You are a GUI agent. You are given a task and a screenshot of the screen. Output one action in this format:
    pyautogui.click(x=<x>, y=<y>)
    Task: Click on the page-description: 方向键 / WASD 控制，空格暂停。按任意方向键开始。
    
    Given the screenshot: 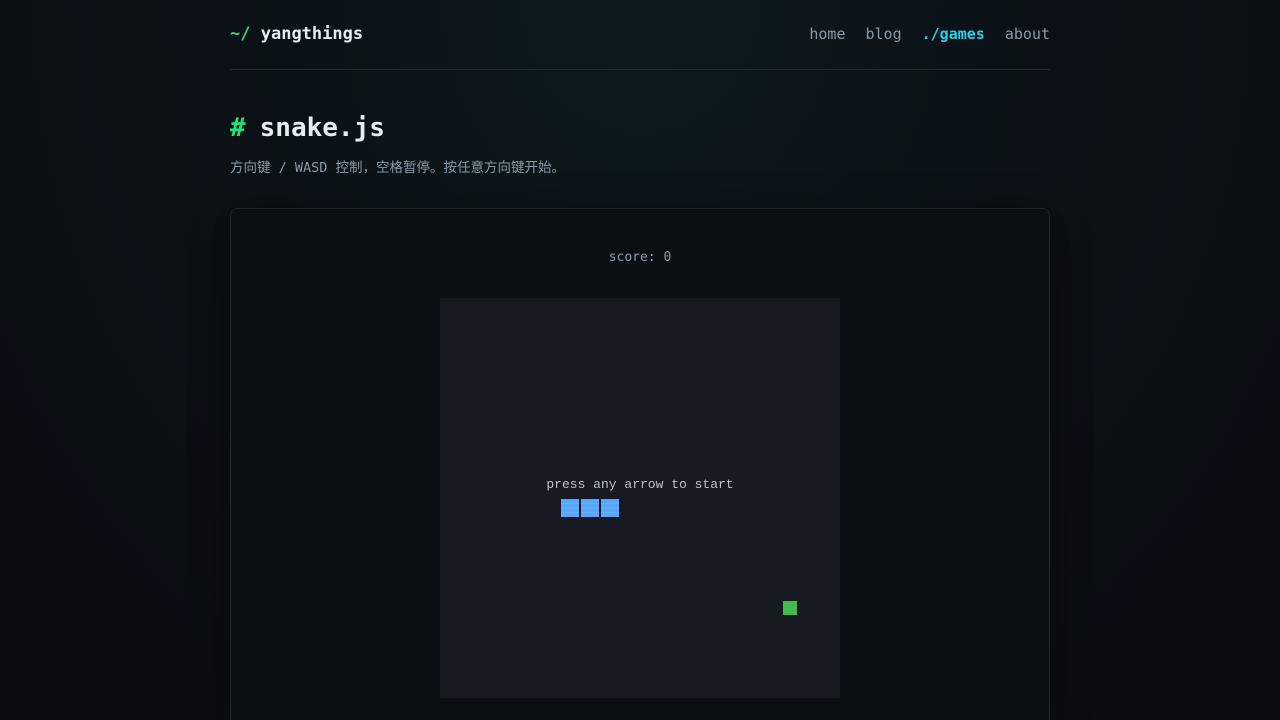 What is the action you would take?
    pyautogui.click(x=398, y=168)
    